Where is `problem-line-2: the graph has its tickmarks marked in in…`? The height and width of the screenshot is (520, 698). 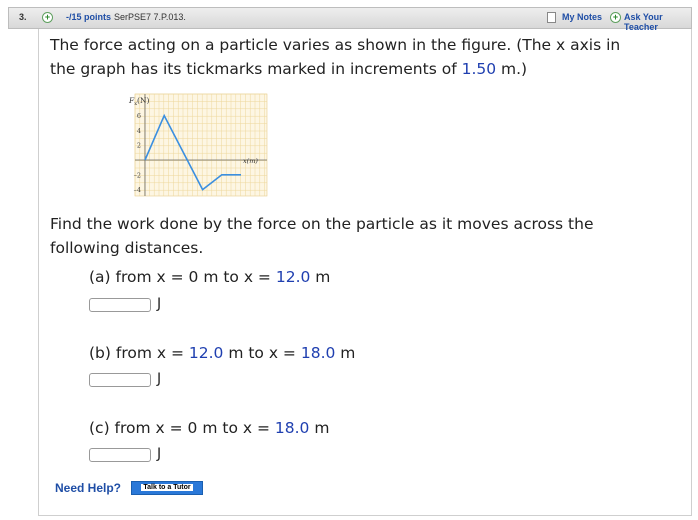
problem-line-2: the graph has its tickmarks marked in in… is located at coordinates (288, 69).